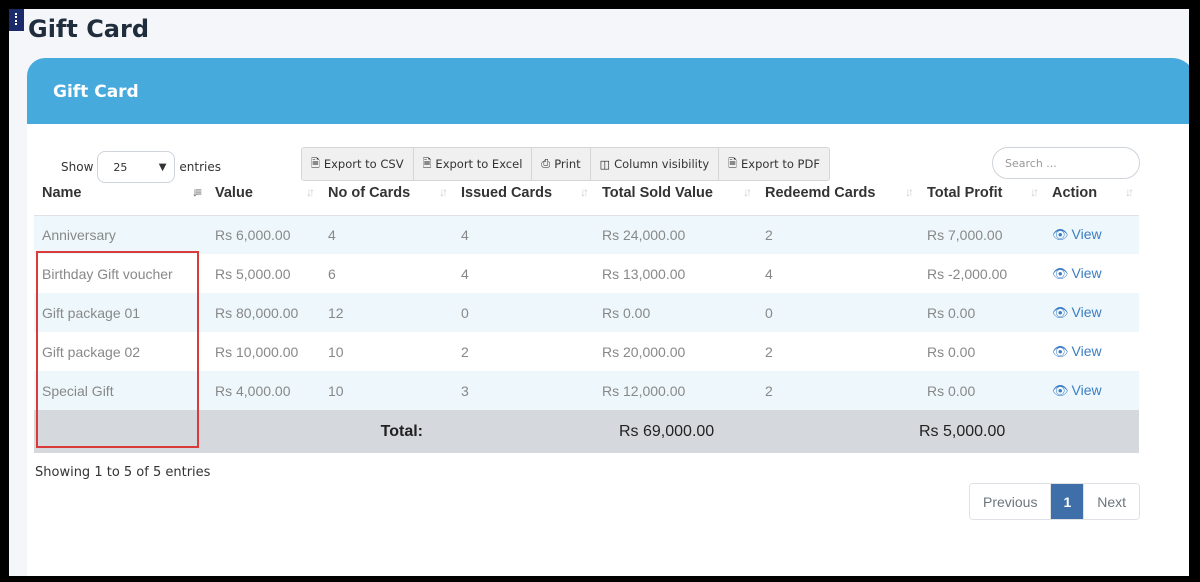 This screenshot has width=1200, height=582. I want to click on cell-redeemd-cards: 0, so click(769, 312).